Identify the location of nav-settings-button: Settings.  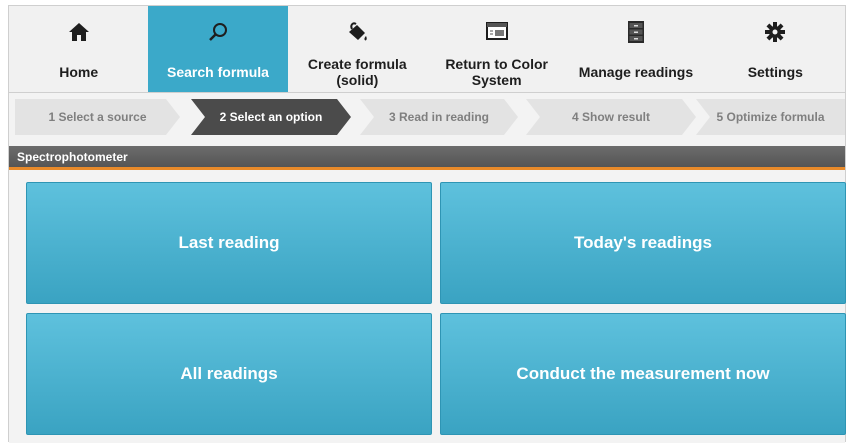
(775, 49).